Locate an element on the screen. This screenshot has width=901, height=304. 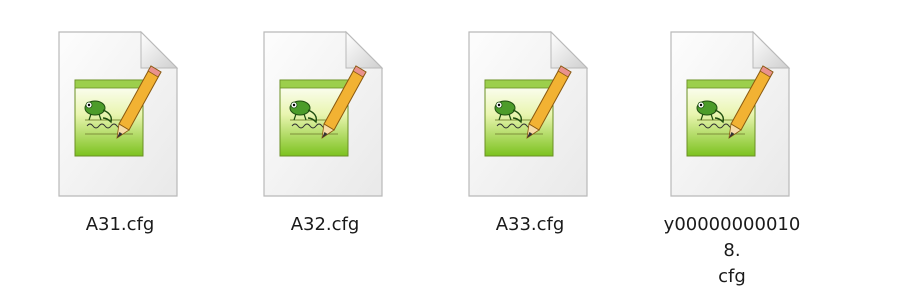
file-item: A31.cfg is located at coordinates (120, 152).